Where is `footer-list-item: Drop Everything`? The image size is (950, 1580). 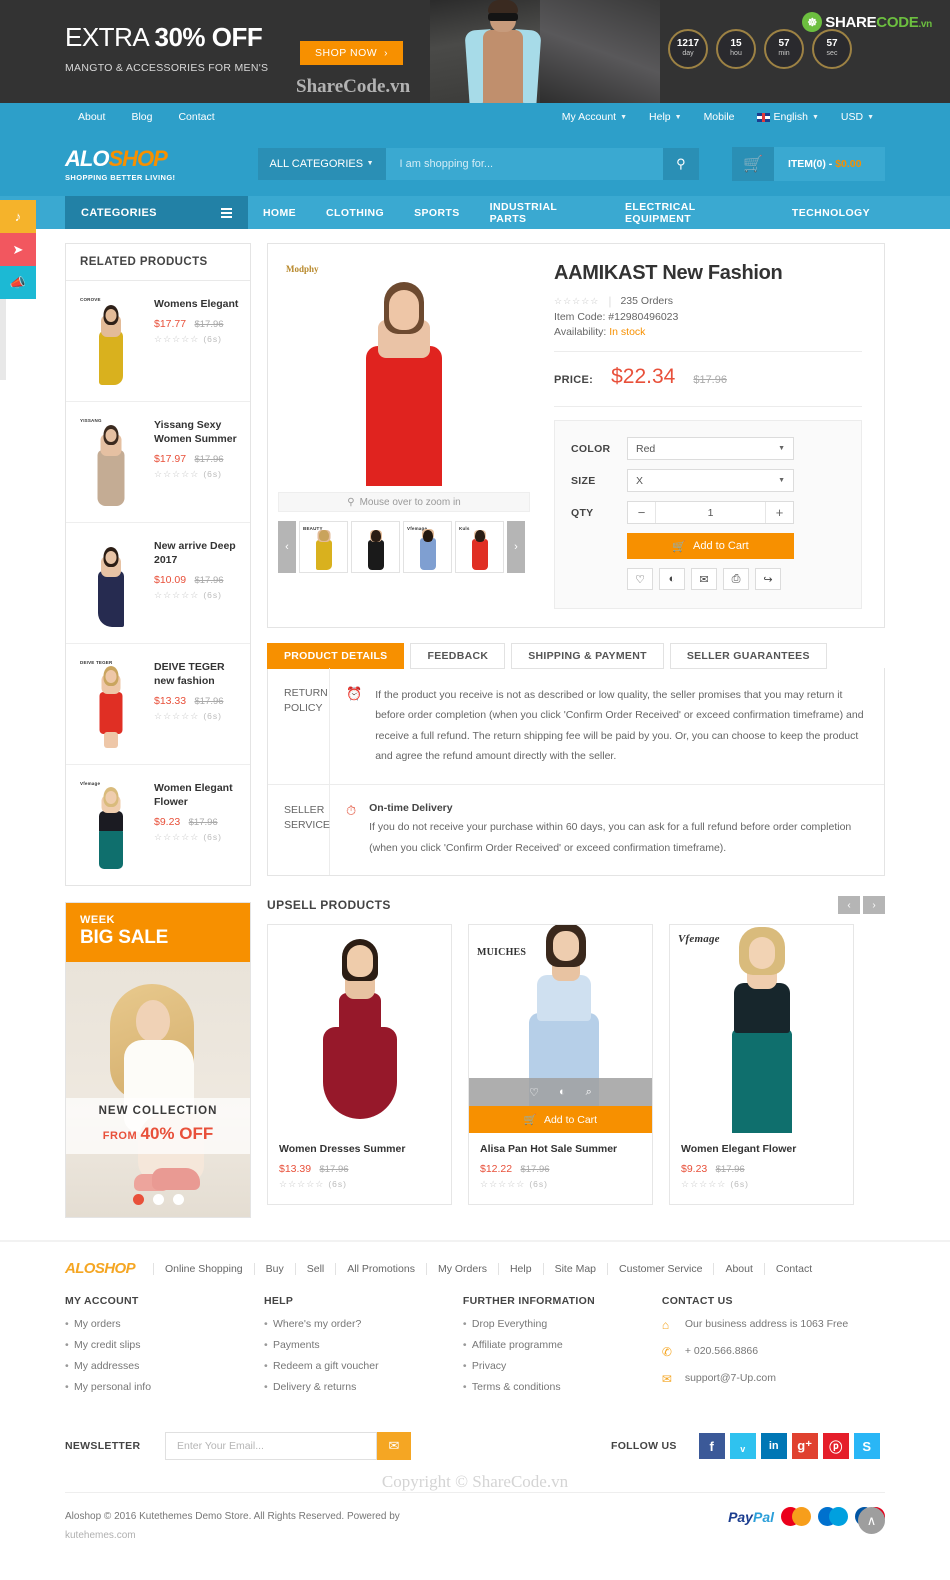
footer-list-item: Drop Everything is located at coordinates (562, 1324).